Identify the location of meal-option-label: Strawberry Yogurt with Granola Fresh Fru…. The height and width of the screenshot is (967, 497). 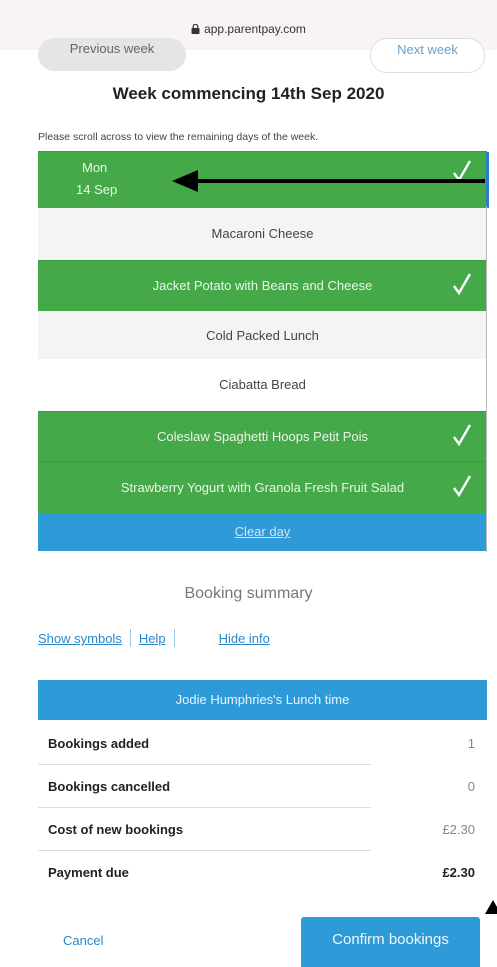
(262, 487).